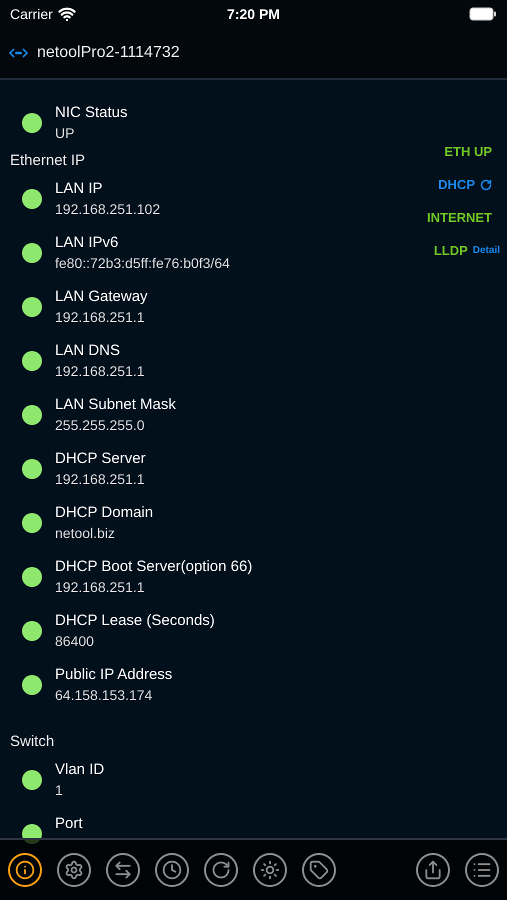  I want to click on light-button, so click(270, 870).